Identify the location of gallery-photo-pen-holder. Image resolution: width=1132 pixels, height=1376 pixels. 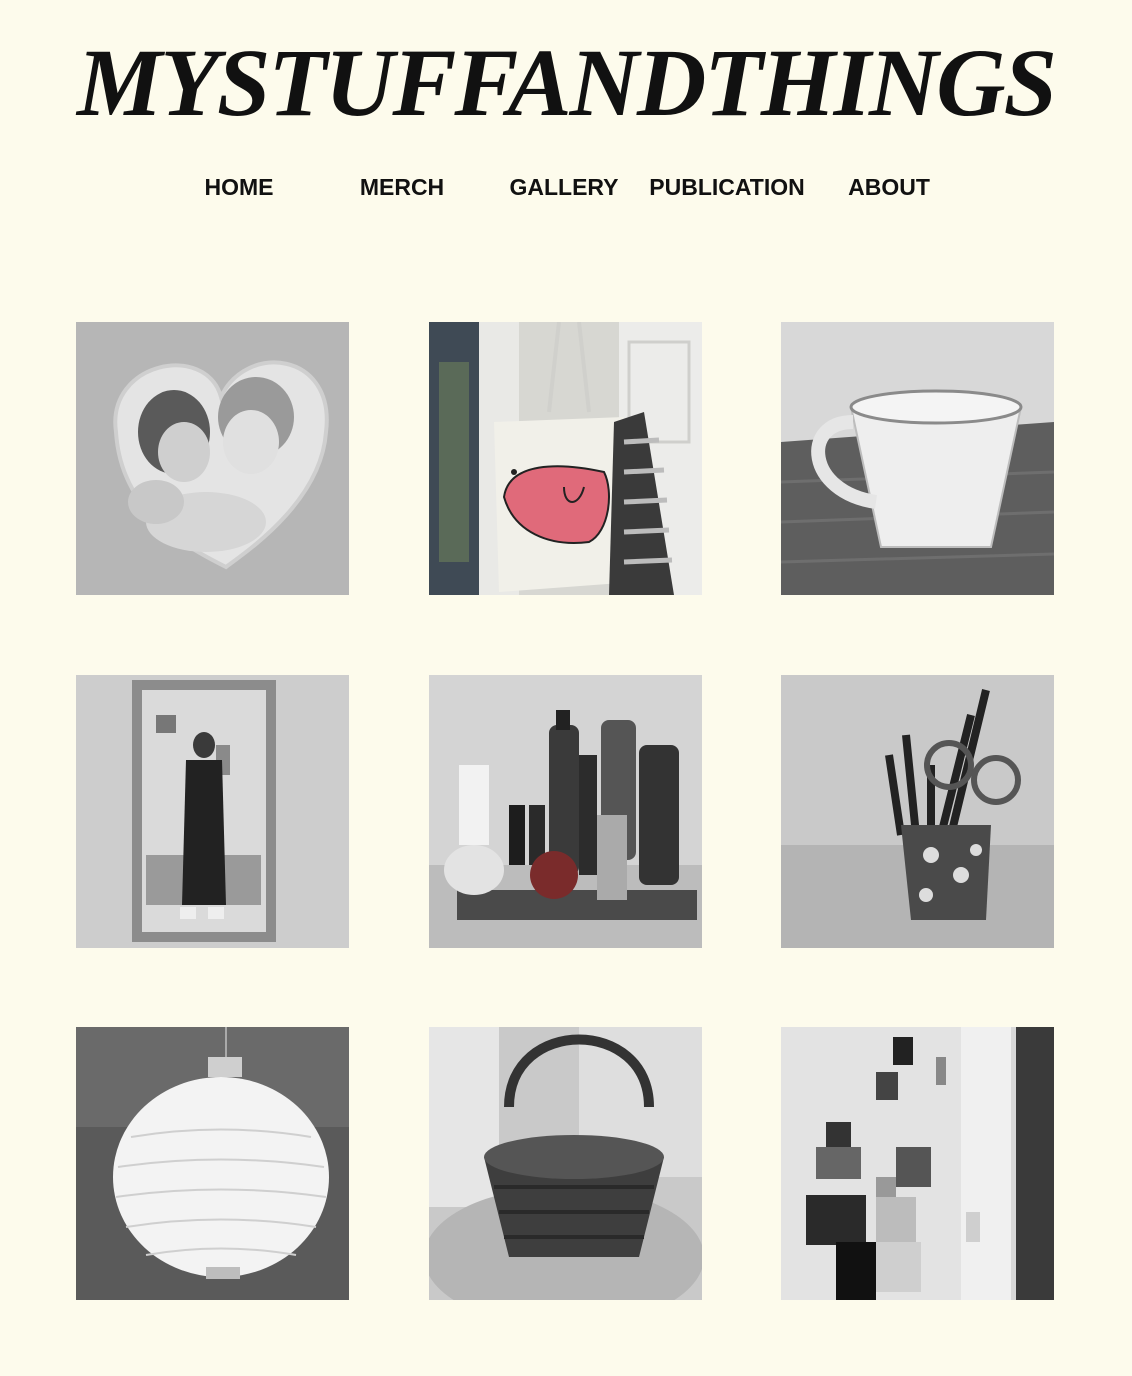
(917, 811).